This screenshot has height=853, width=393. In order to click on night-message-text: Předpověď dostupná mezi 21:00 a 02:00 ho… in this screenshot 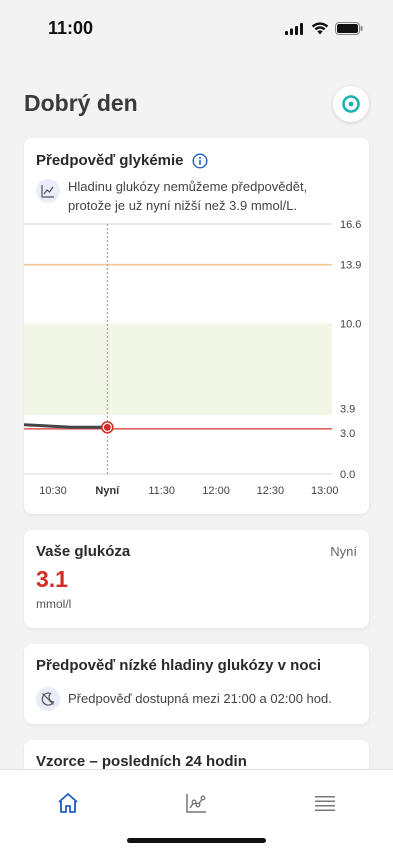, I will do `click(200, 698)`.